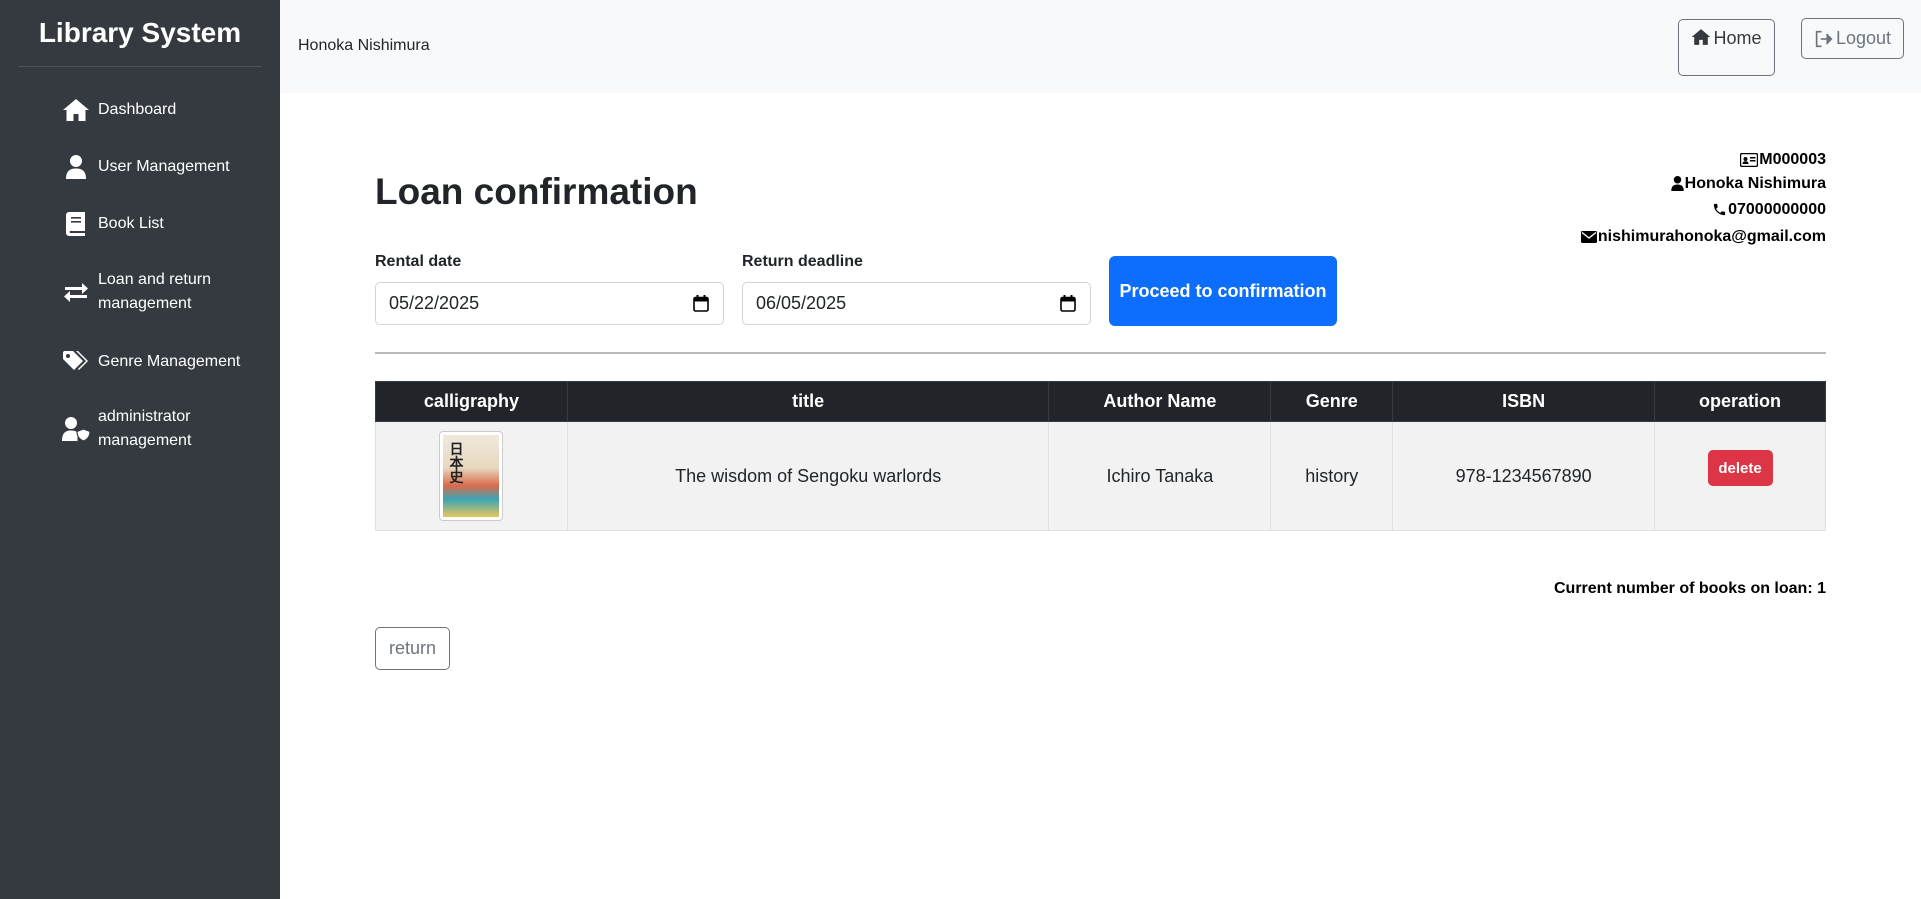 The width and height of the screenshot is (1921, 899). I want to click on delete-button: delete, so click(1740, 468).